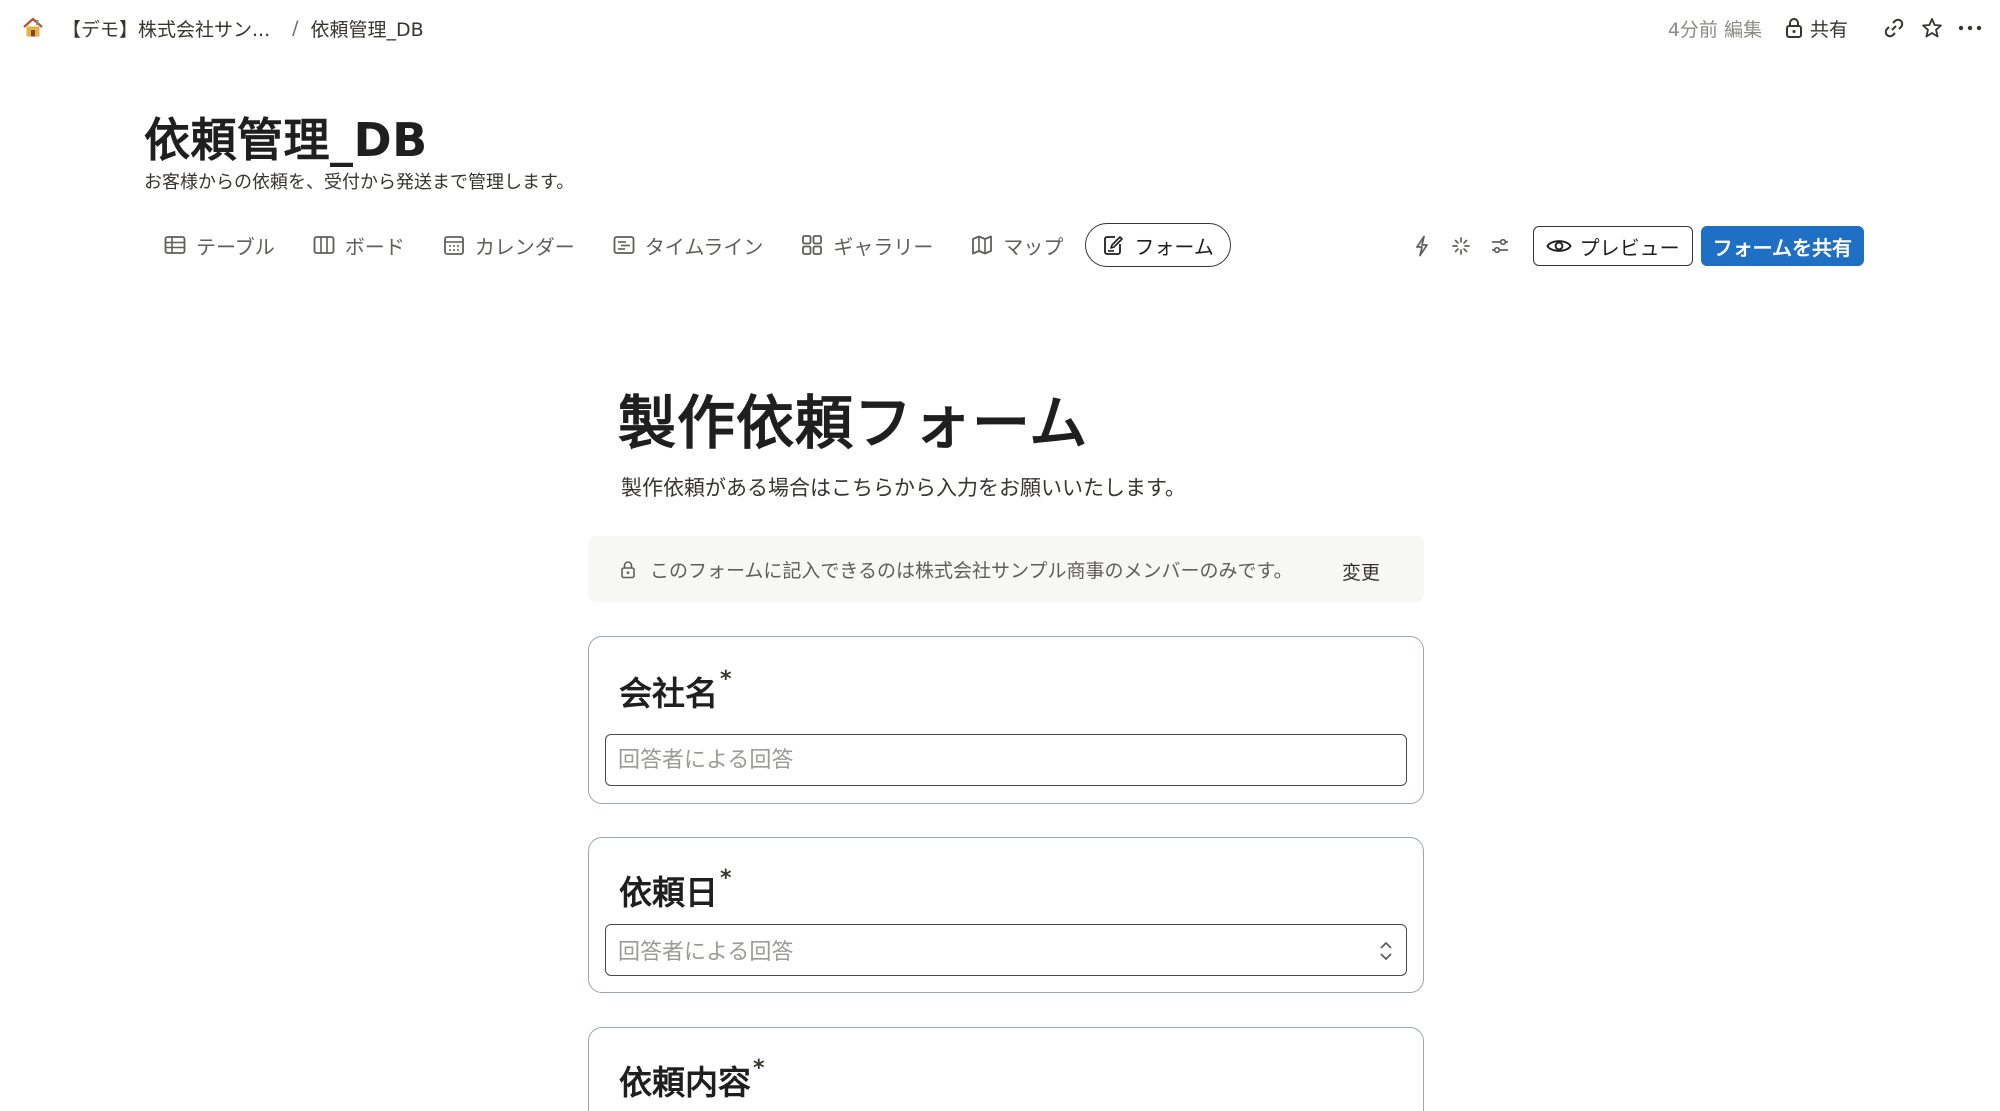  I want to click on tab-form: フォーム, so click(1158, 245).